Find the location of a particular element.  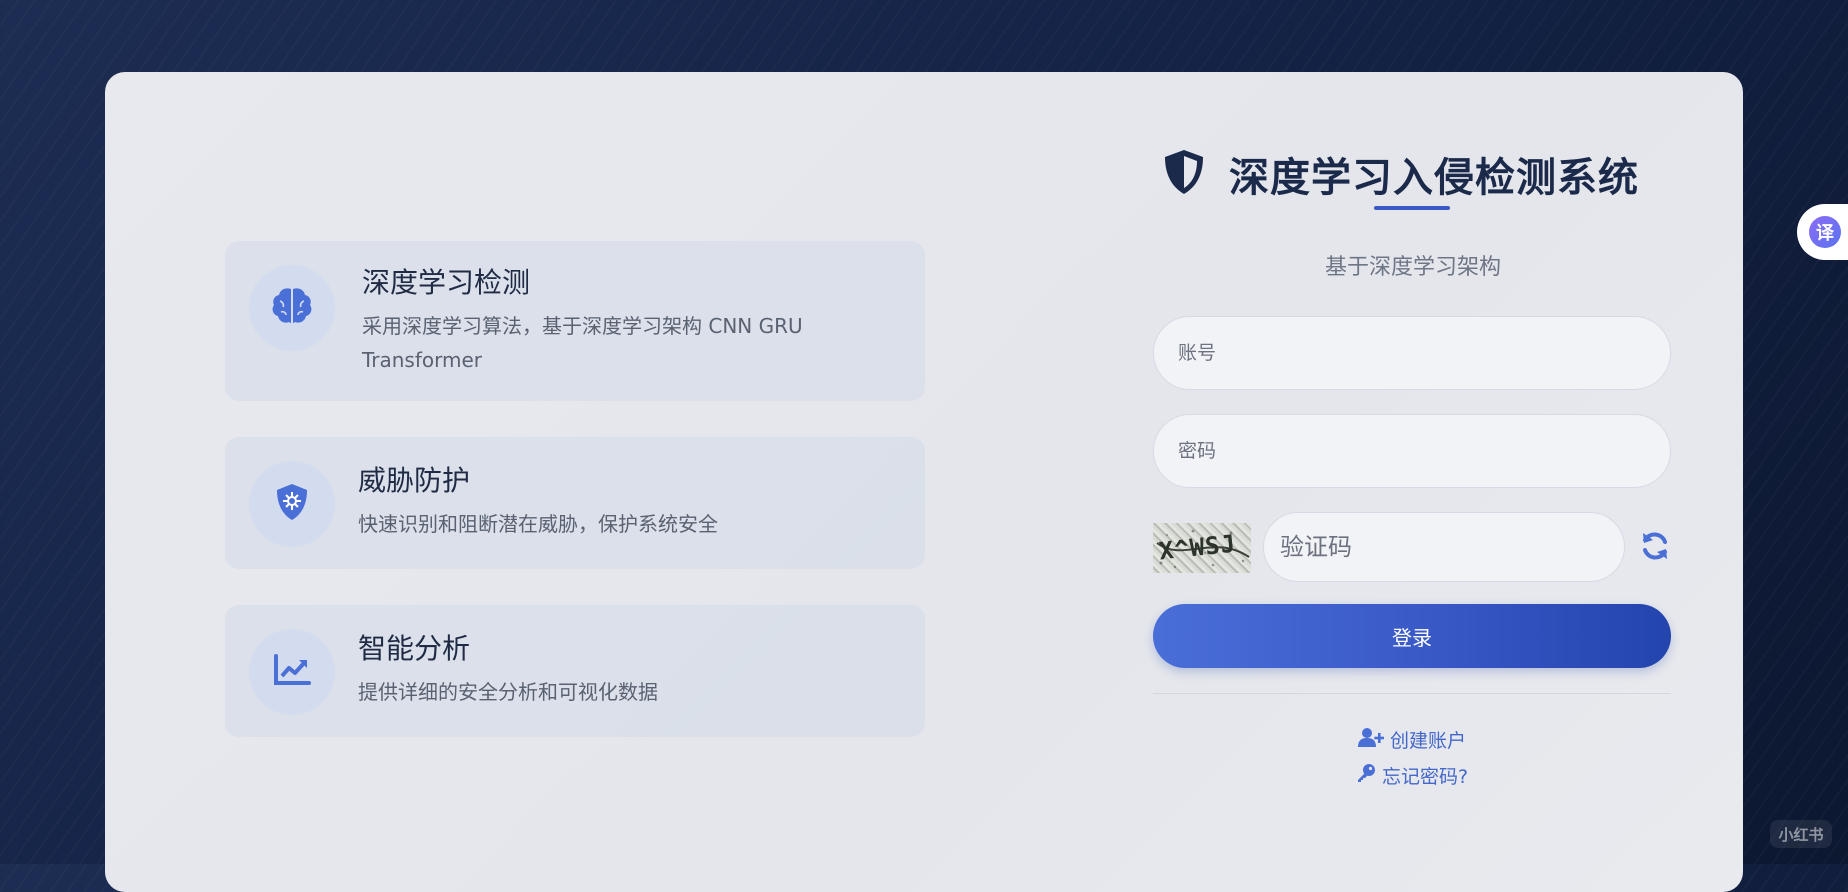

captcha-image: X^WSJ is located at coordinates (1202, 548).